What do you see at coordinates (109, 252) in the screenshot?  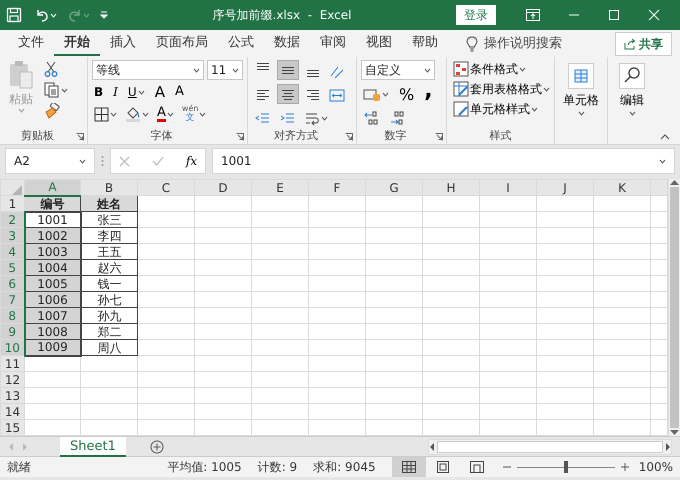 I see `table-cell: 王五` at bounding box center [109, 252].